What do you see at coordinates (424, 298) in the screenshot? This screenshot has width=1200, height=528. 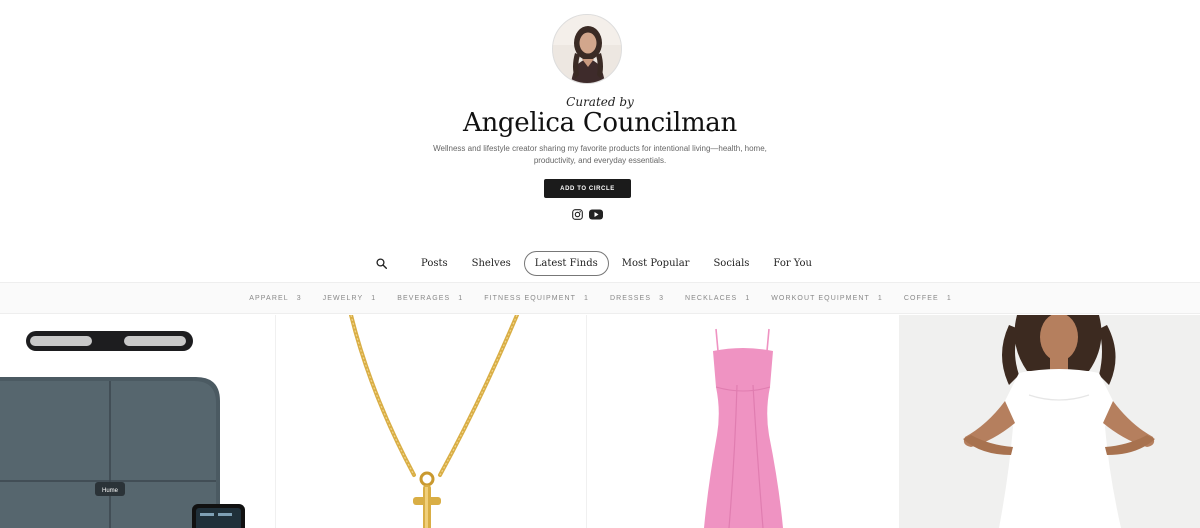 I see `category-label: BEVERAGES` at bounding box center [424, 298].